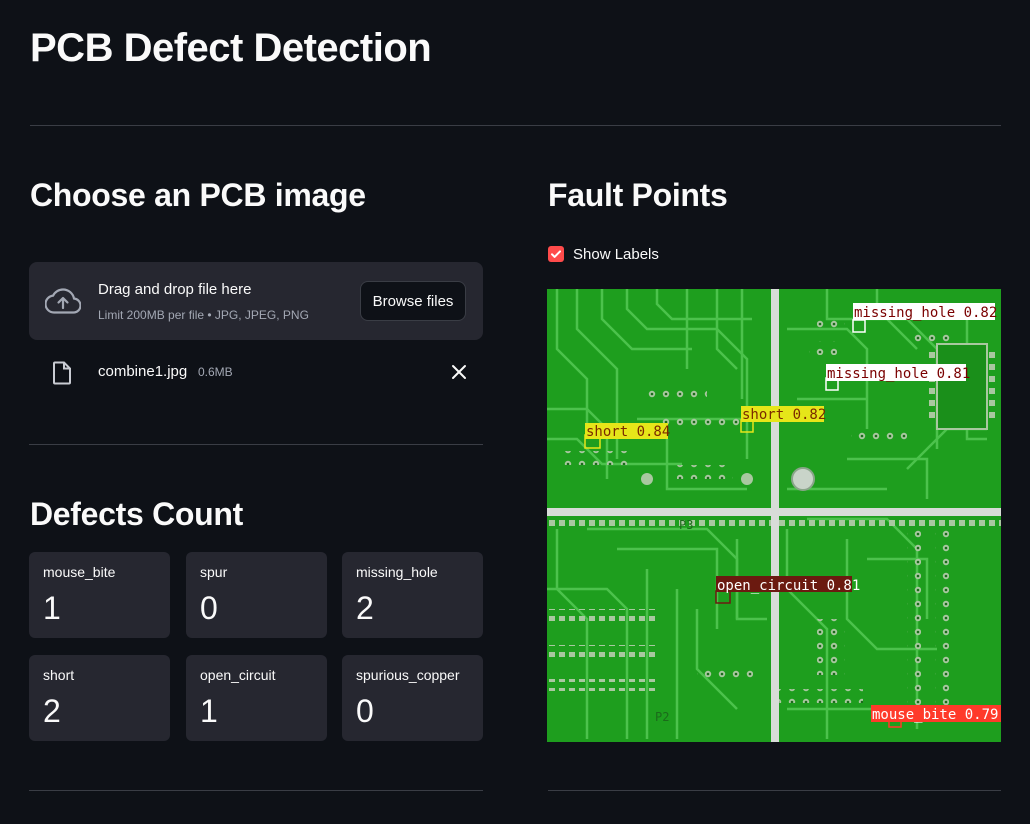 Image resolution: width=1030 pixels, height=824 pixels. What do you see at coordinates (408, 675) in the screenshot?
I see `metric-label: spurious_copper` at bounding box center [408, 675].